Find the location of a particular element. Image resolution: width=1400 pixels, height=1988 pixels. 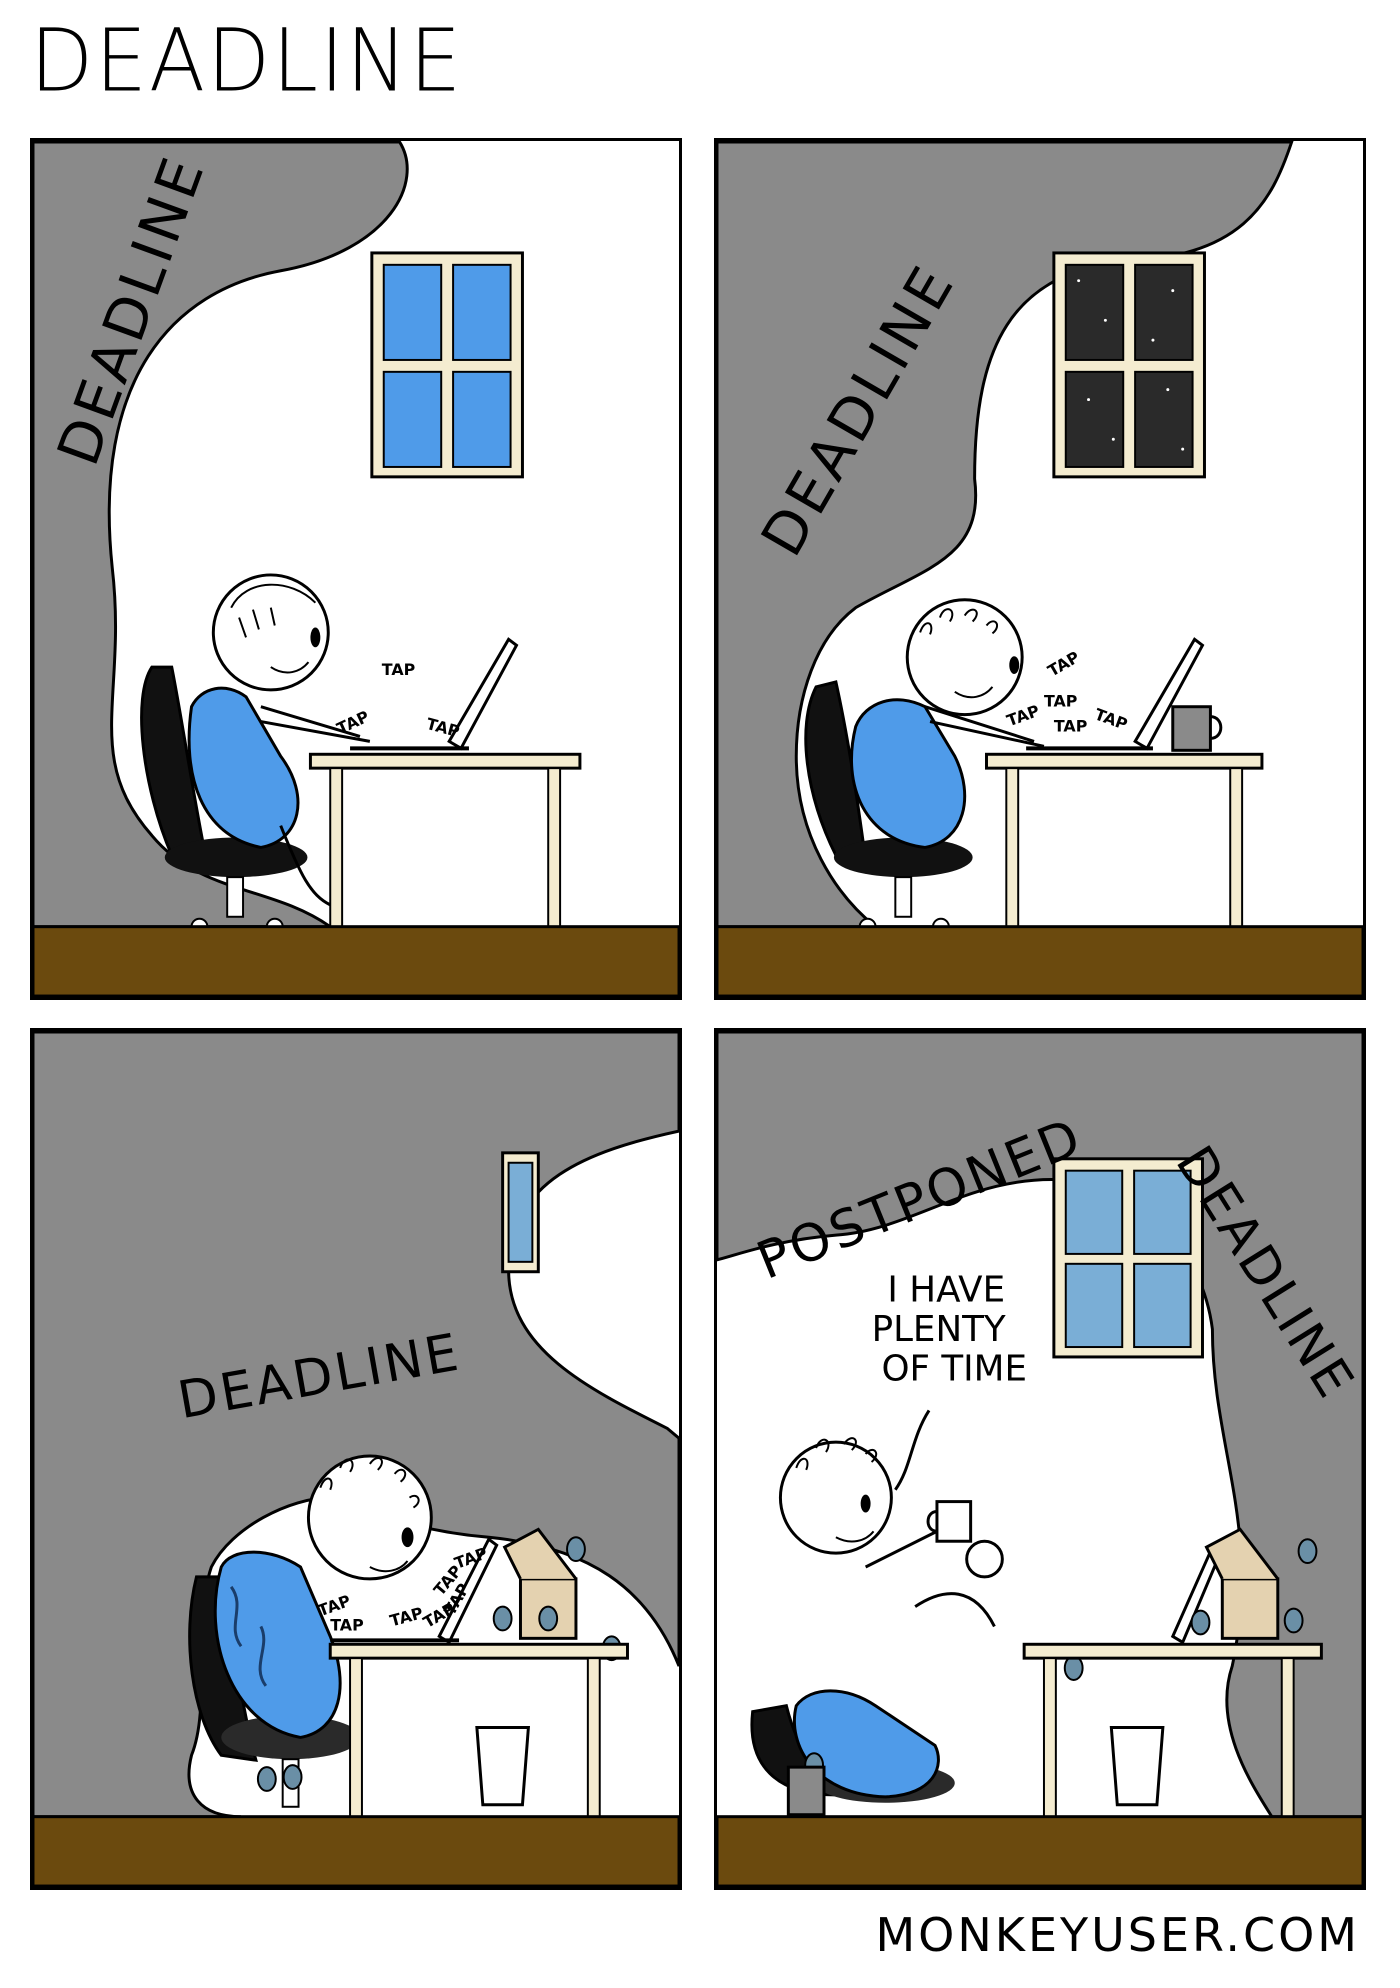

speech-line: OF TIME is located at coordinates (954, 1369).